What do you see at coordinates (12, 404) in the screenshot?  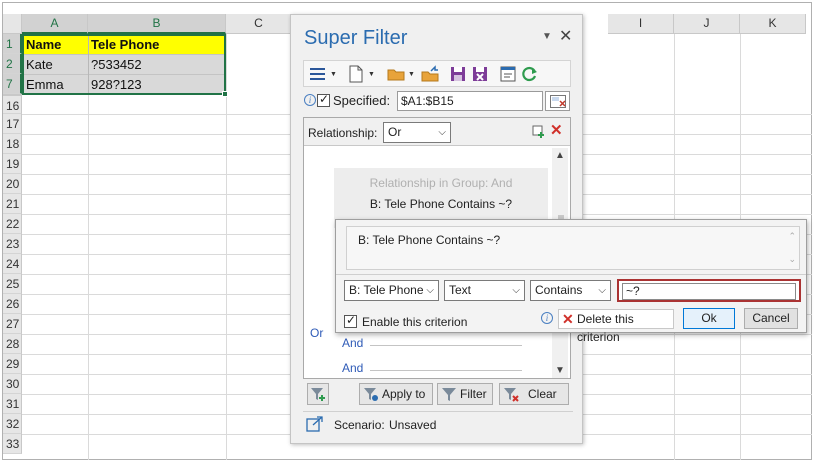 I see `row-header: 31` at bounding box center [12, 404].